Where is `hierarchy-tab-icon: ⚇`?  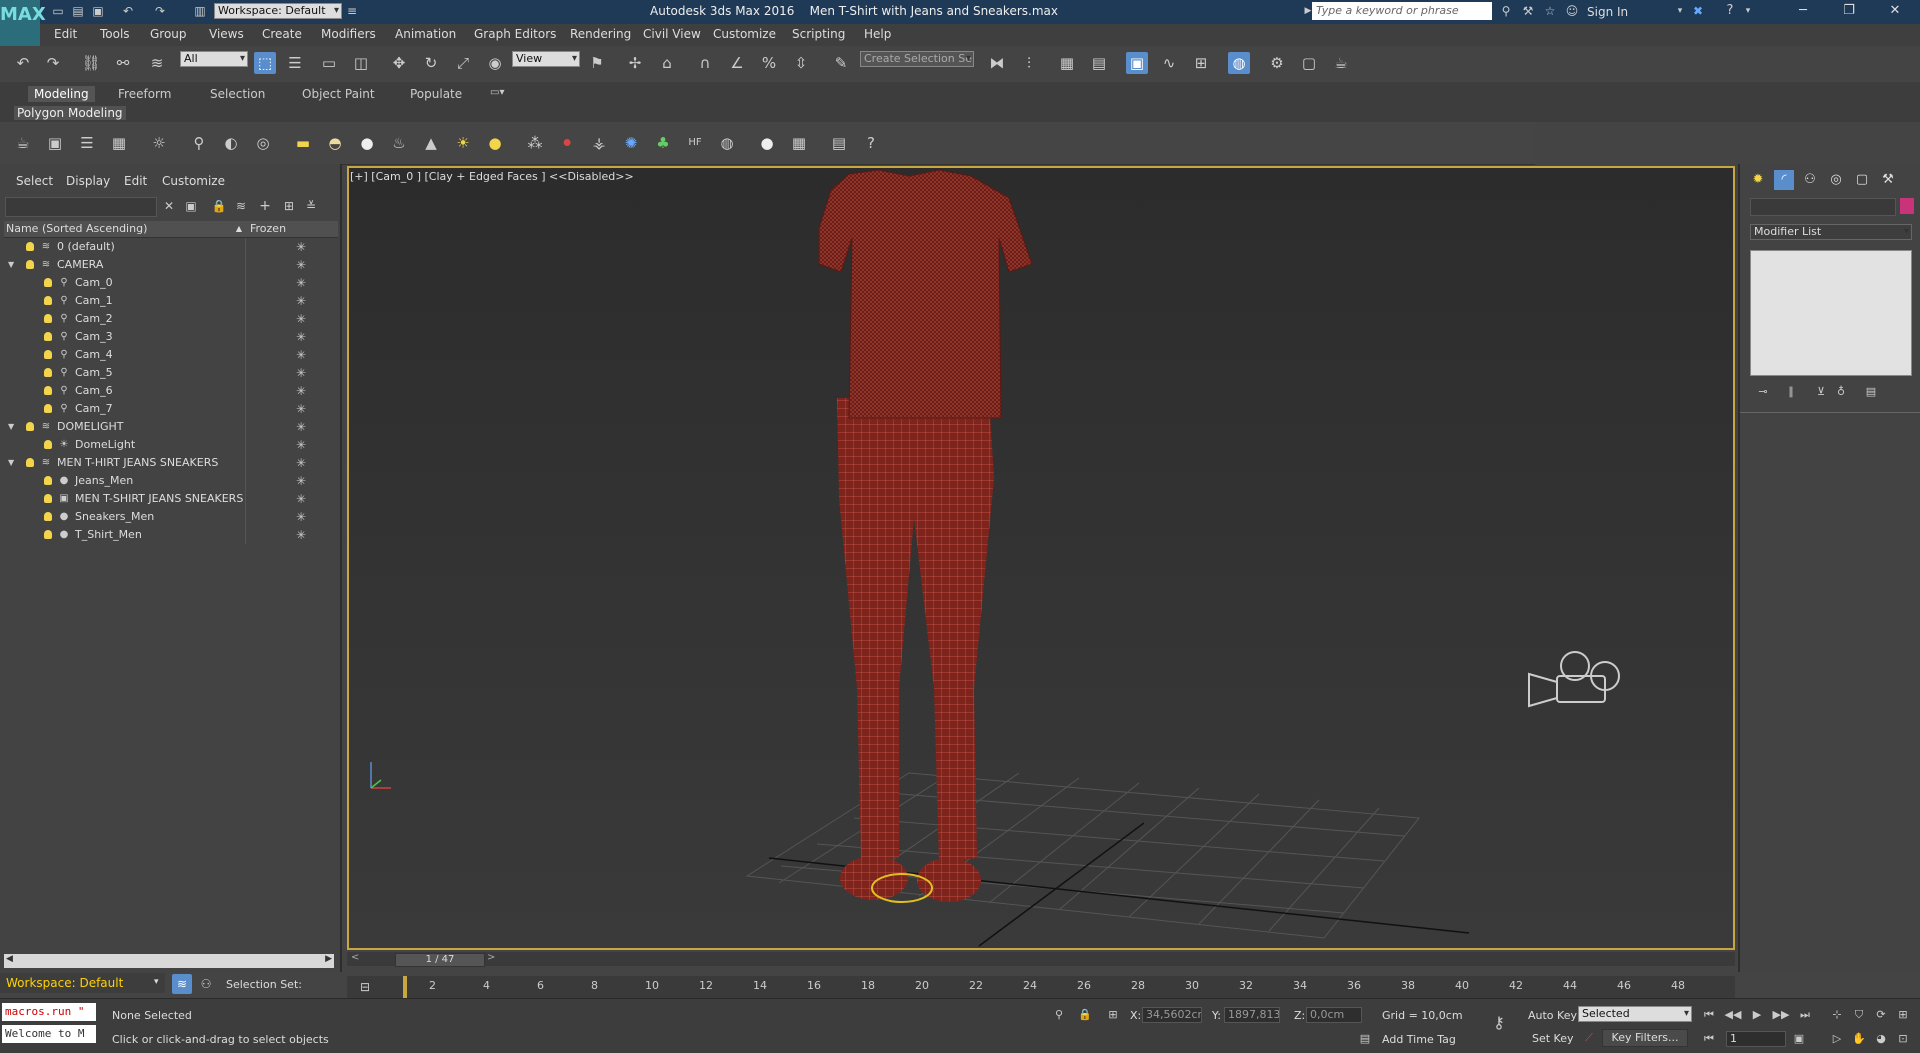
hierarchy-tab-icon: ⚇ is located at coordinates (1810, 180).